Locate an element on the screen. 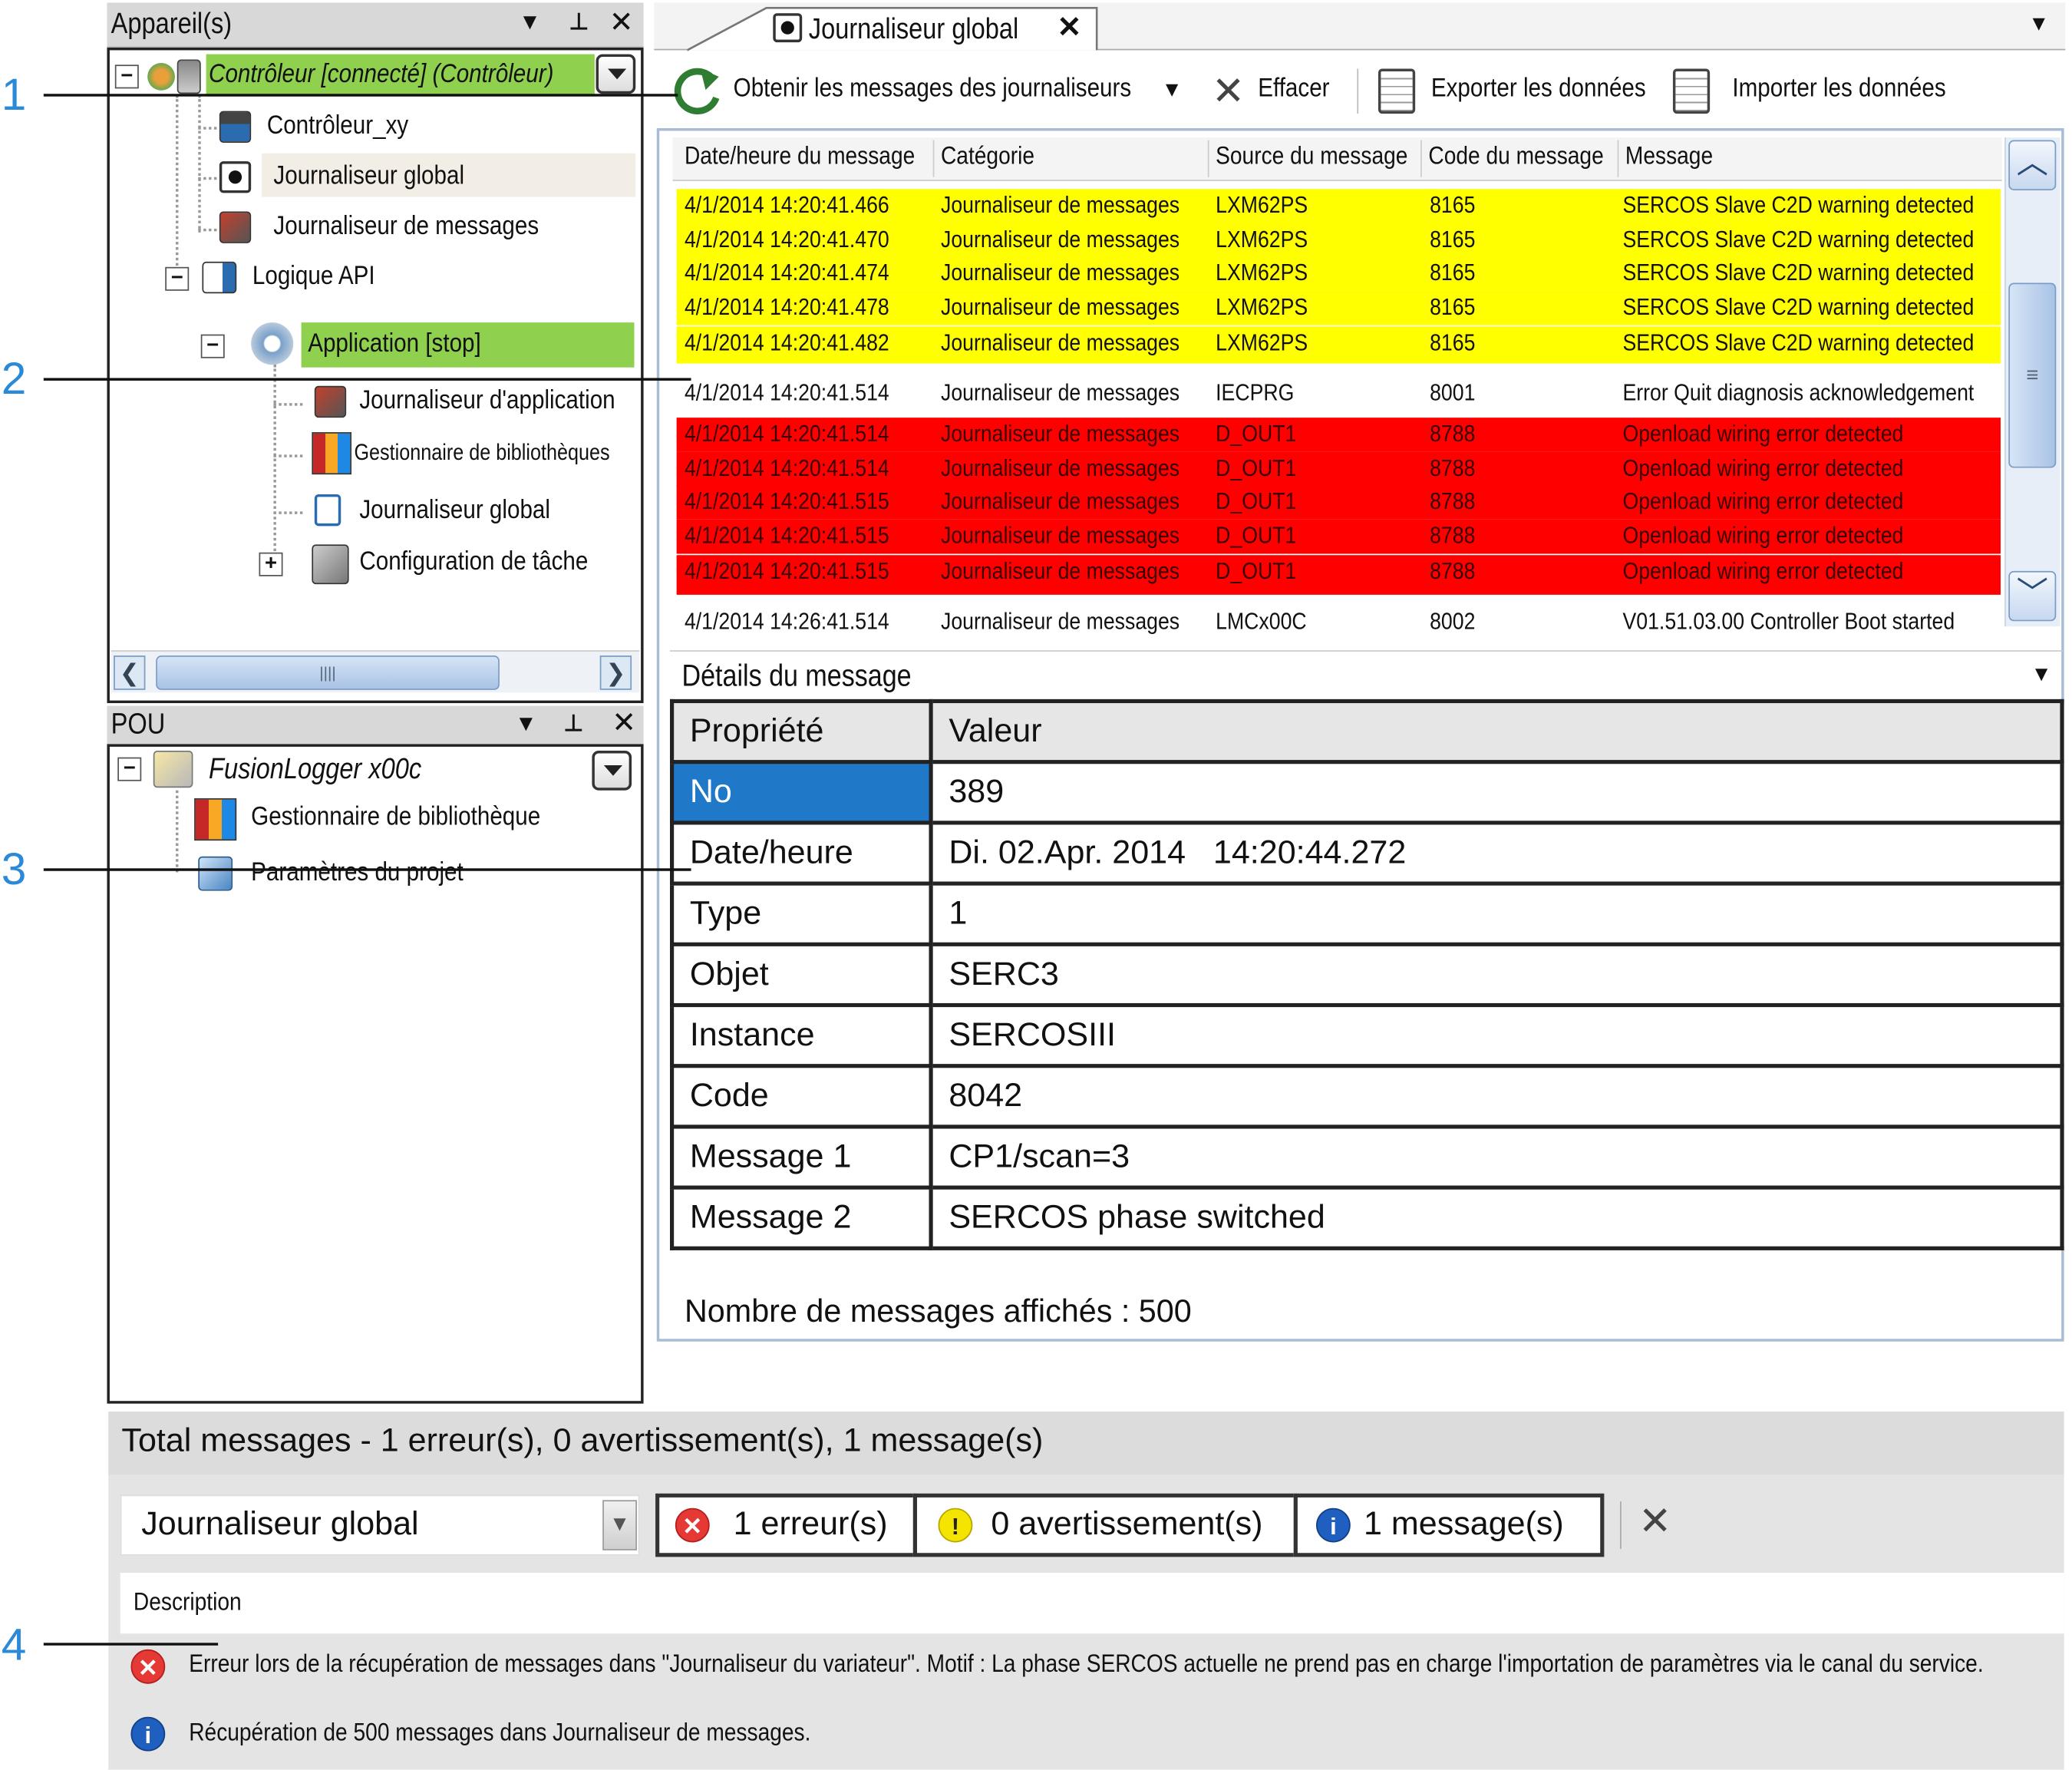  details-row: Type 1 is located at coordinates (1367, 914).